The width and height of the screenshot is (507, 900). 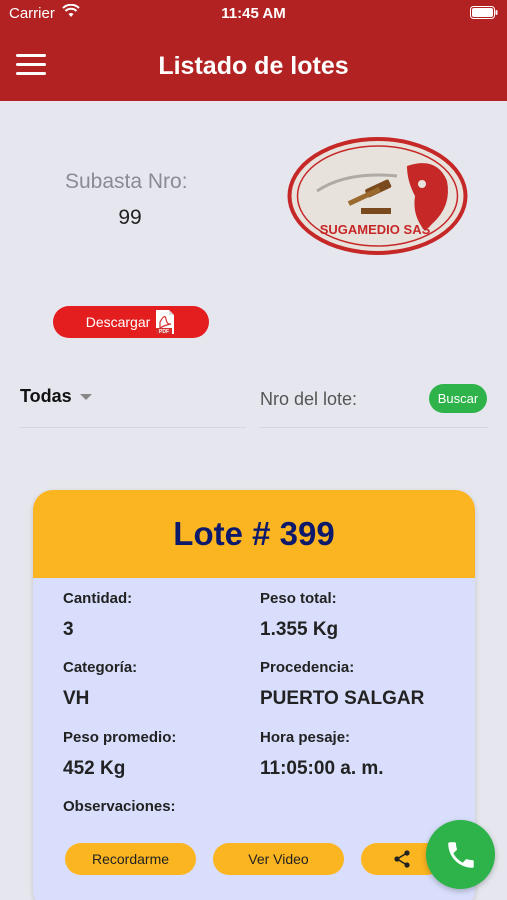 I want to click on categoria-value: VH, so click(x=76, y=698).